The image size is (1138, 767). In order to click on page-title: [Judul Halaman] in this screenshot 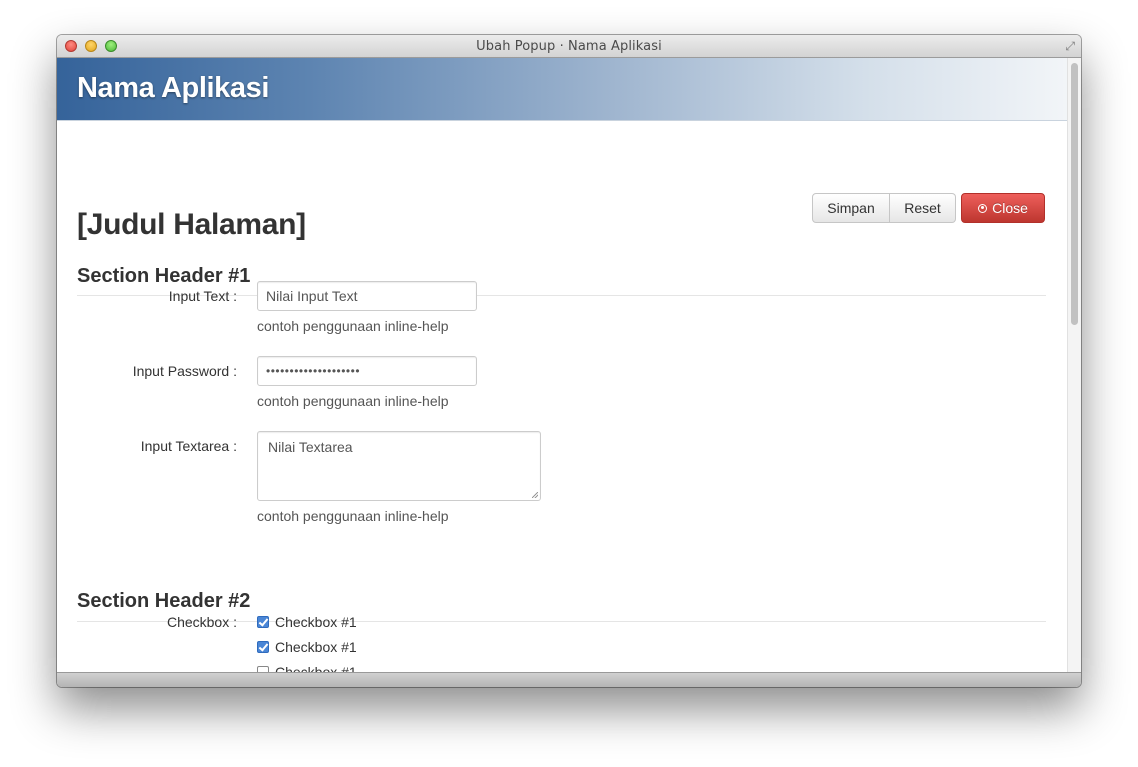, I will do `click(191, 224)`.